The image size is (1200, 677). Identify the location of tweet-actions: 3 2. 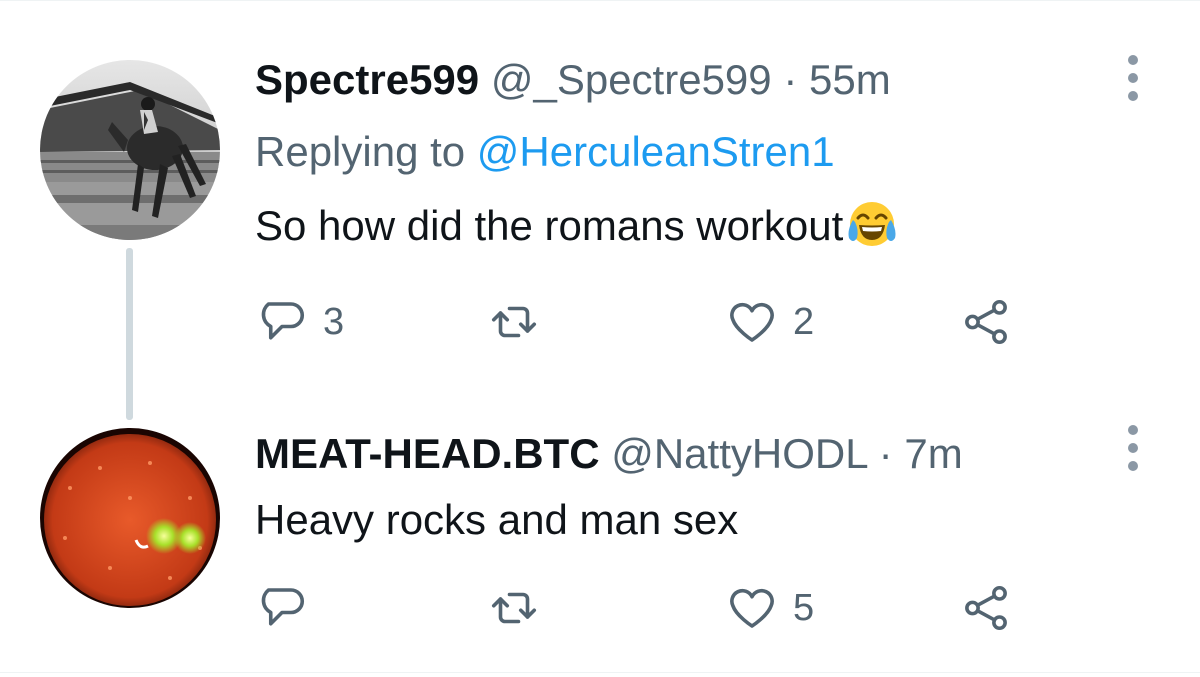
(665, 322).